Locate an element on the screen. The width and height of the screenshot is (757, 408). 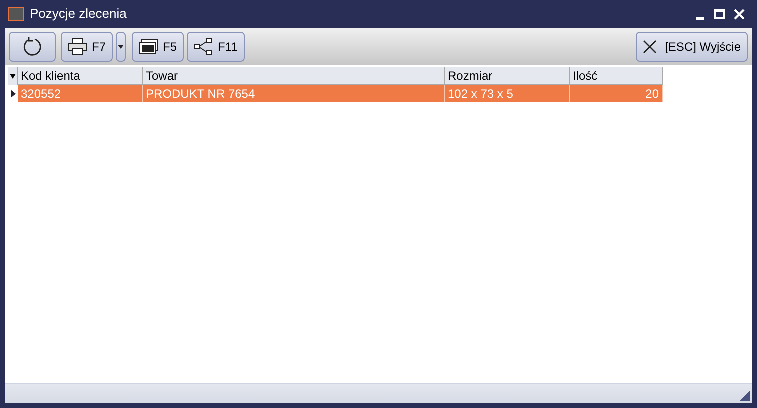
table-cell: 320552 is located at coordinates (80, 93).